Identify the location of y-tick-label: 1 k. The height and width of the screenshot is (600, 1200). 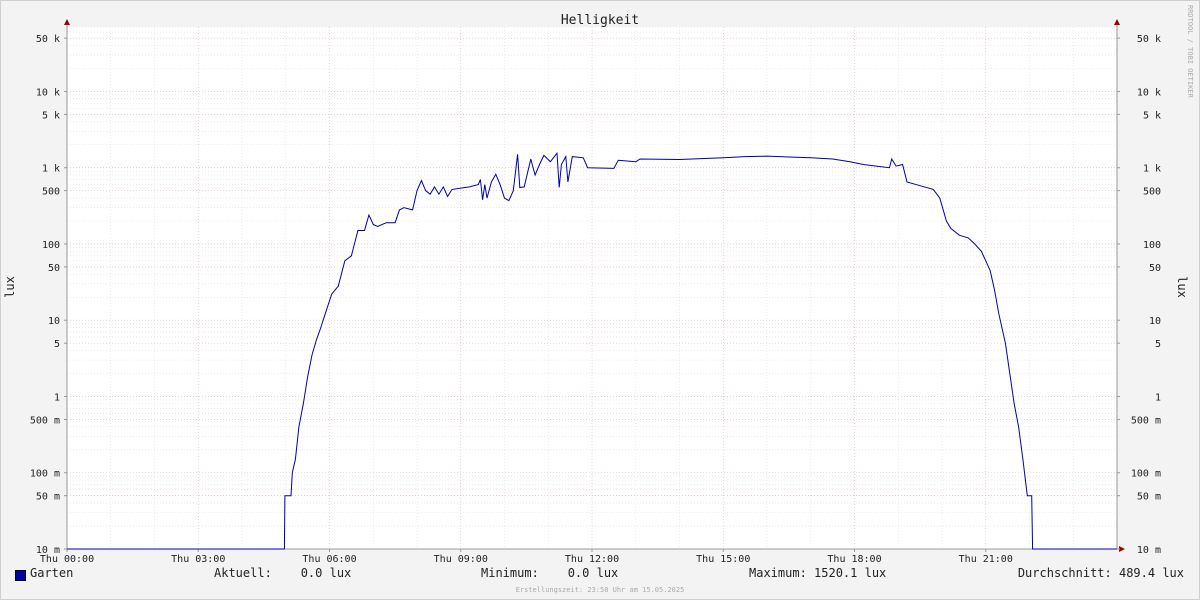
(51, 169).